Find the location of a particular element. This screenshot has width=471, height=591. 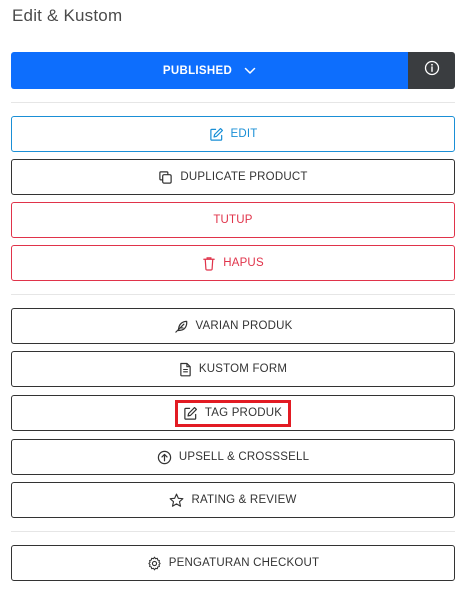

upsell-crosssell-button: UPSELL & CROSSSELL is located at coordinates (233, 457).